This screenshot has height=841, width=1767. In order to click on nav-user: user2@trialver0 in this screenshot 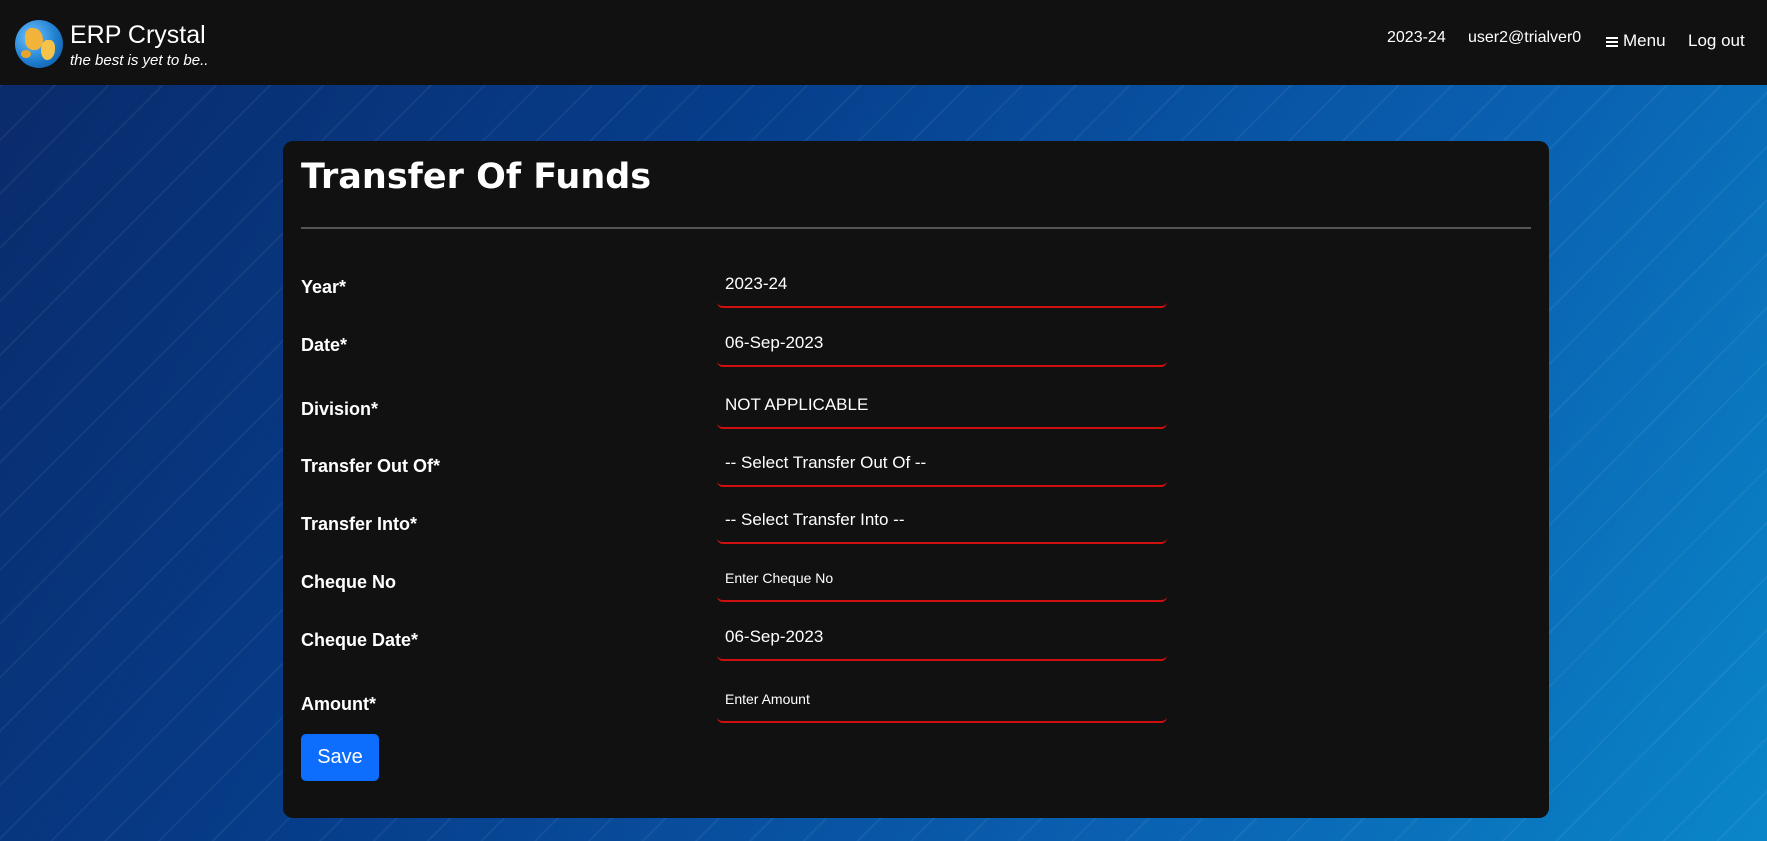, I will do `click(1524, 38)`.